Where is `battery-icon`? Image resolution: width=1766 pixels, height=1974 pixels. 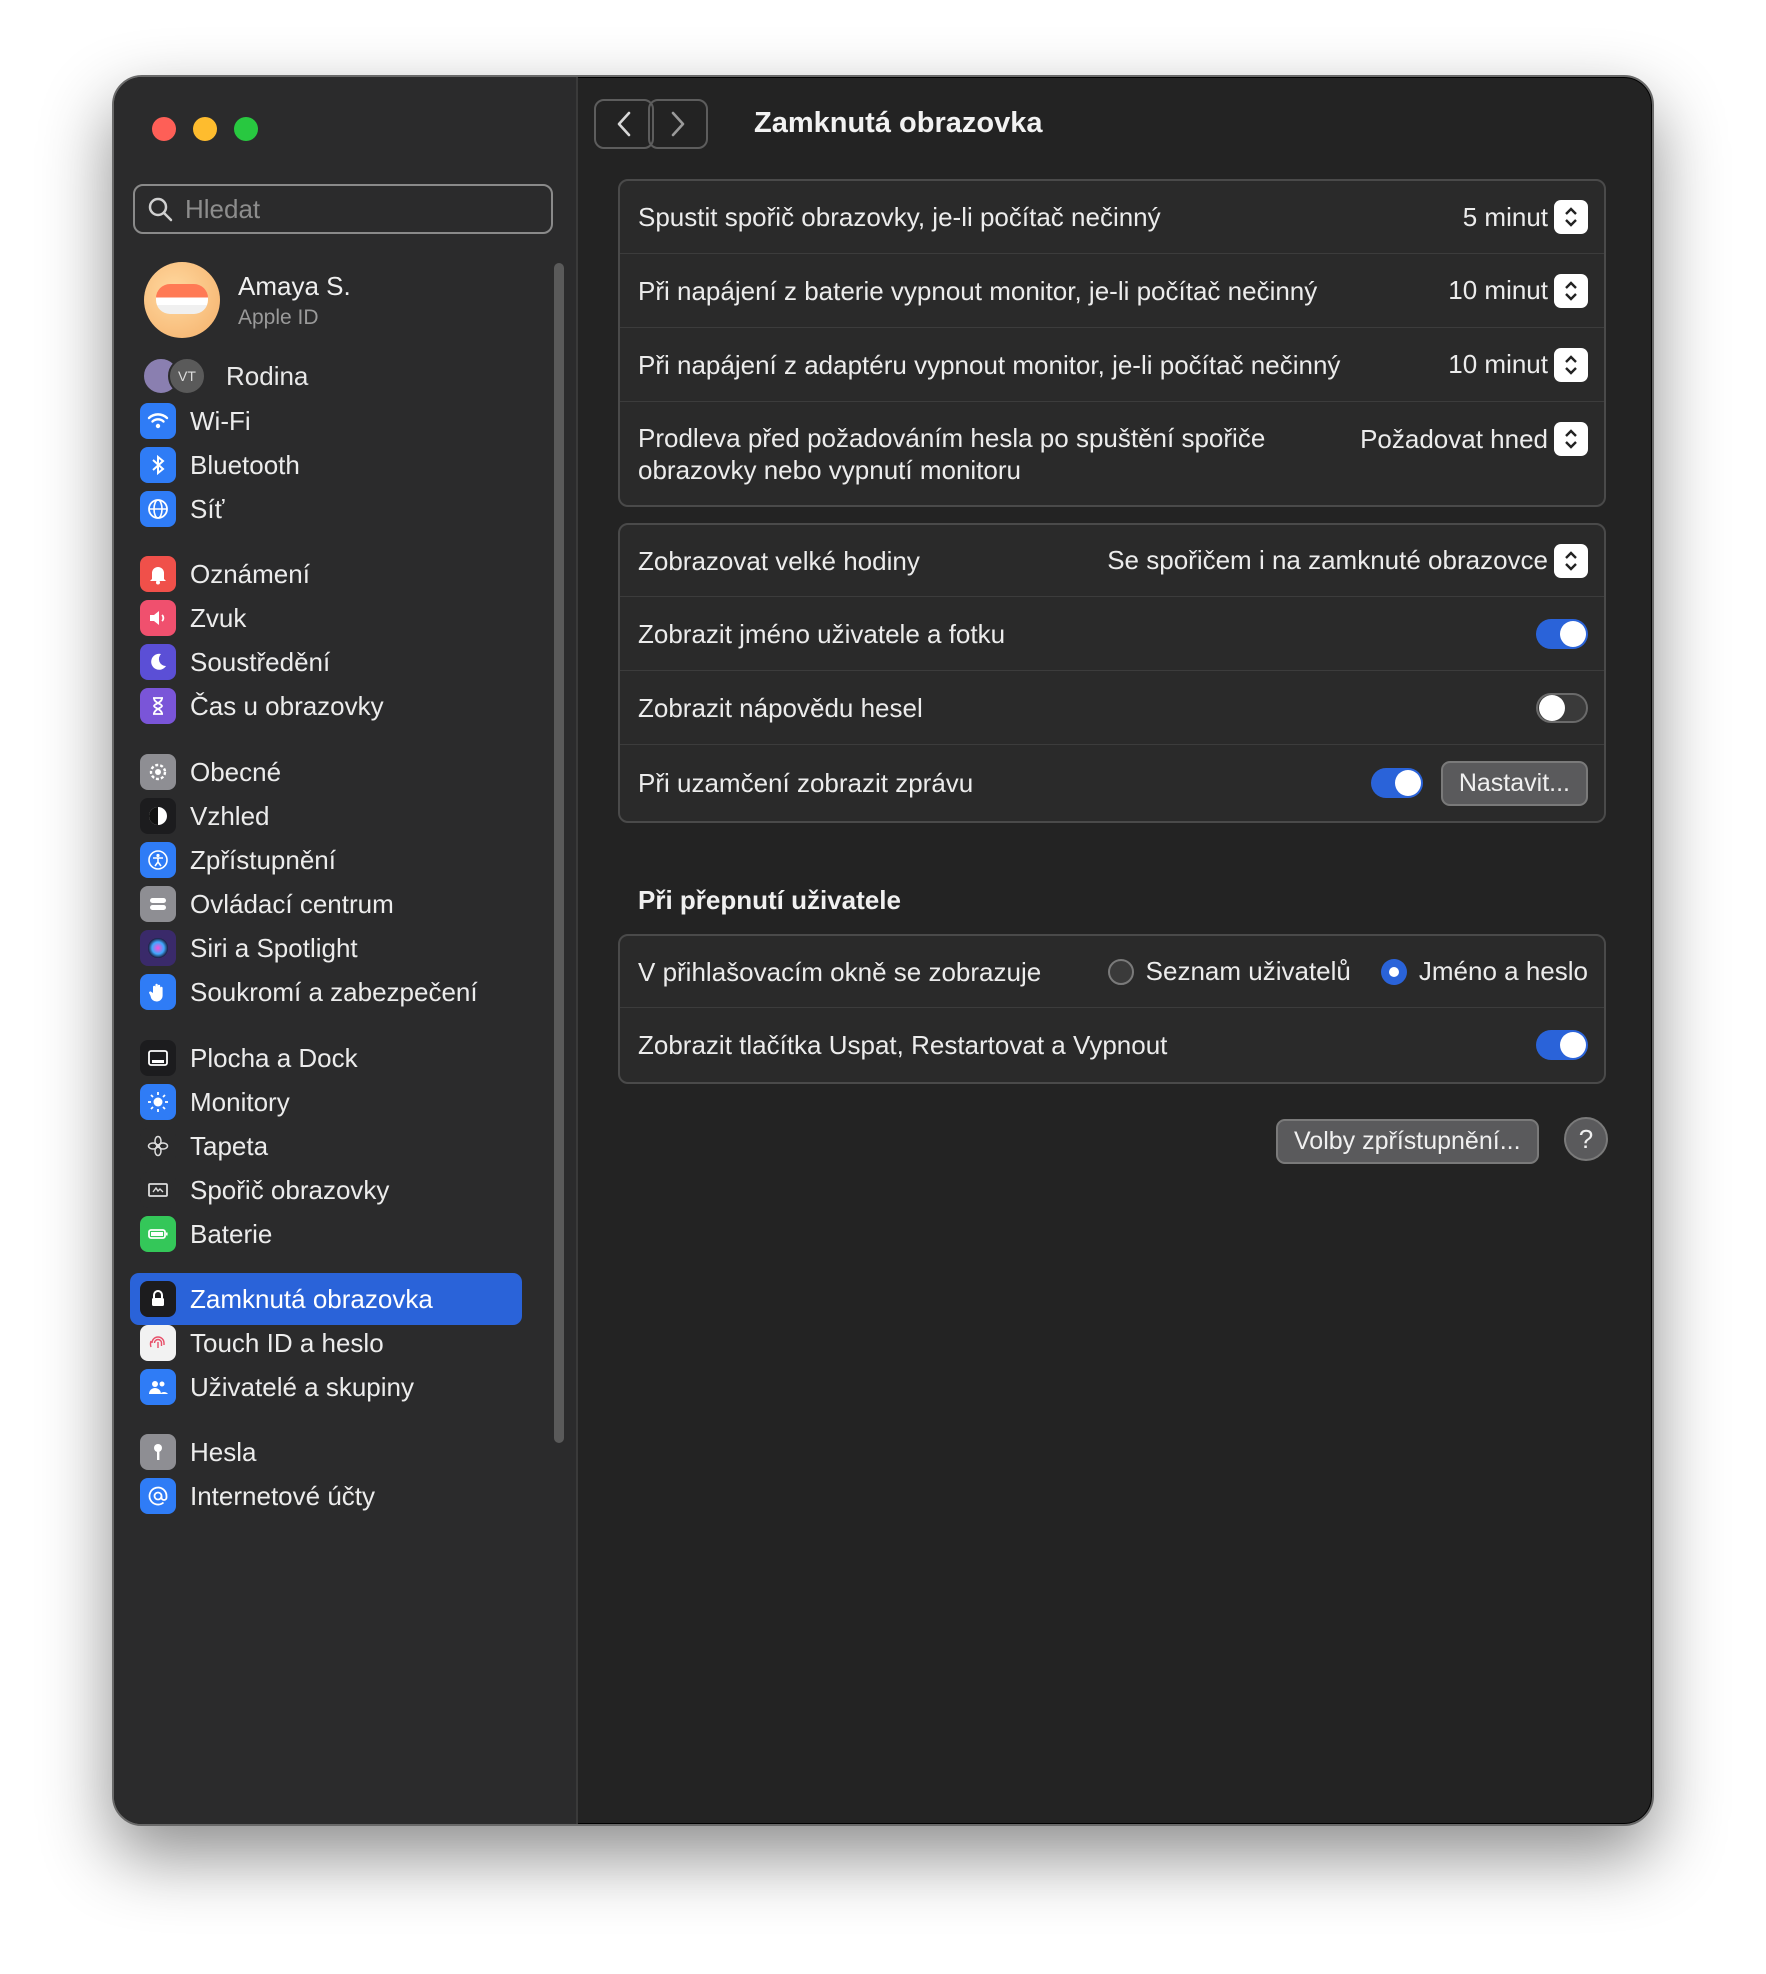 battery-icon is located at coordinates (158, 1234).